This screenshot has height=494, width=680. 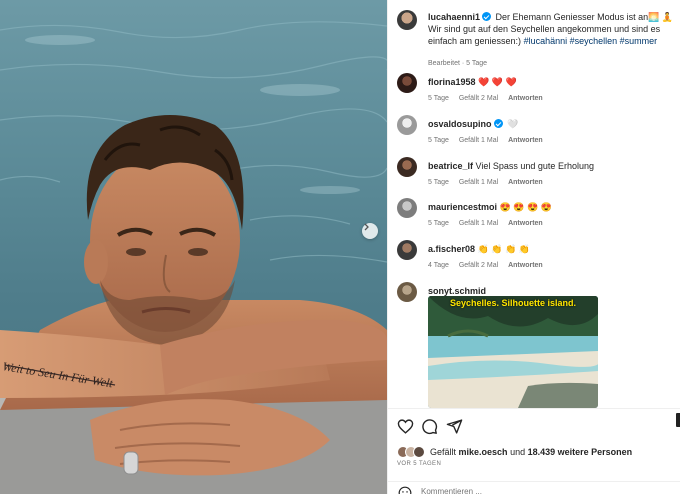 What do you see at coordinates (405, 426) in the screenshot?
I see `heart-icon` at bounding box center [405, 426].